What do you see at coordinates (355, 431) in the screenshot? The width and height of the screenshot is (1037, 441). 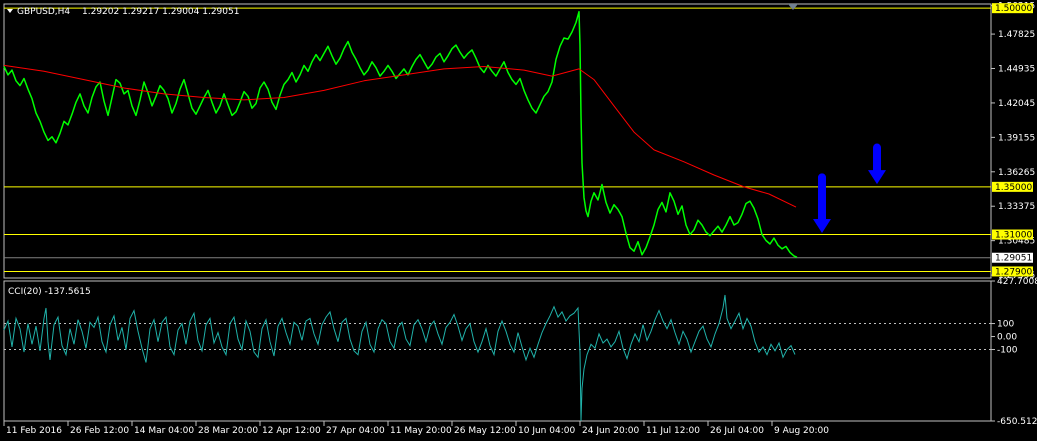 I see `time-tick-label: 27 Apr 04:00` at bounding box center [355, 431].